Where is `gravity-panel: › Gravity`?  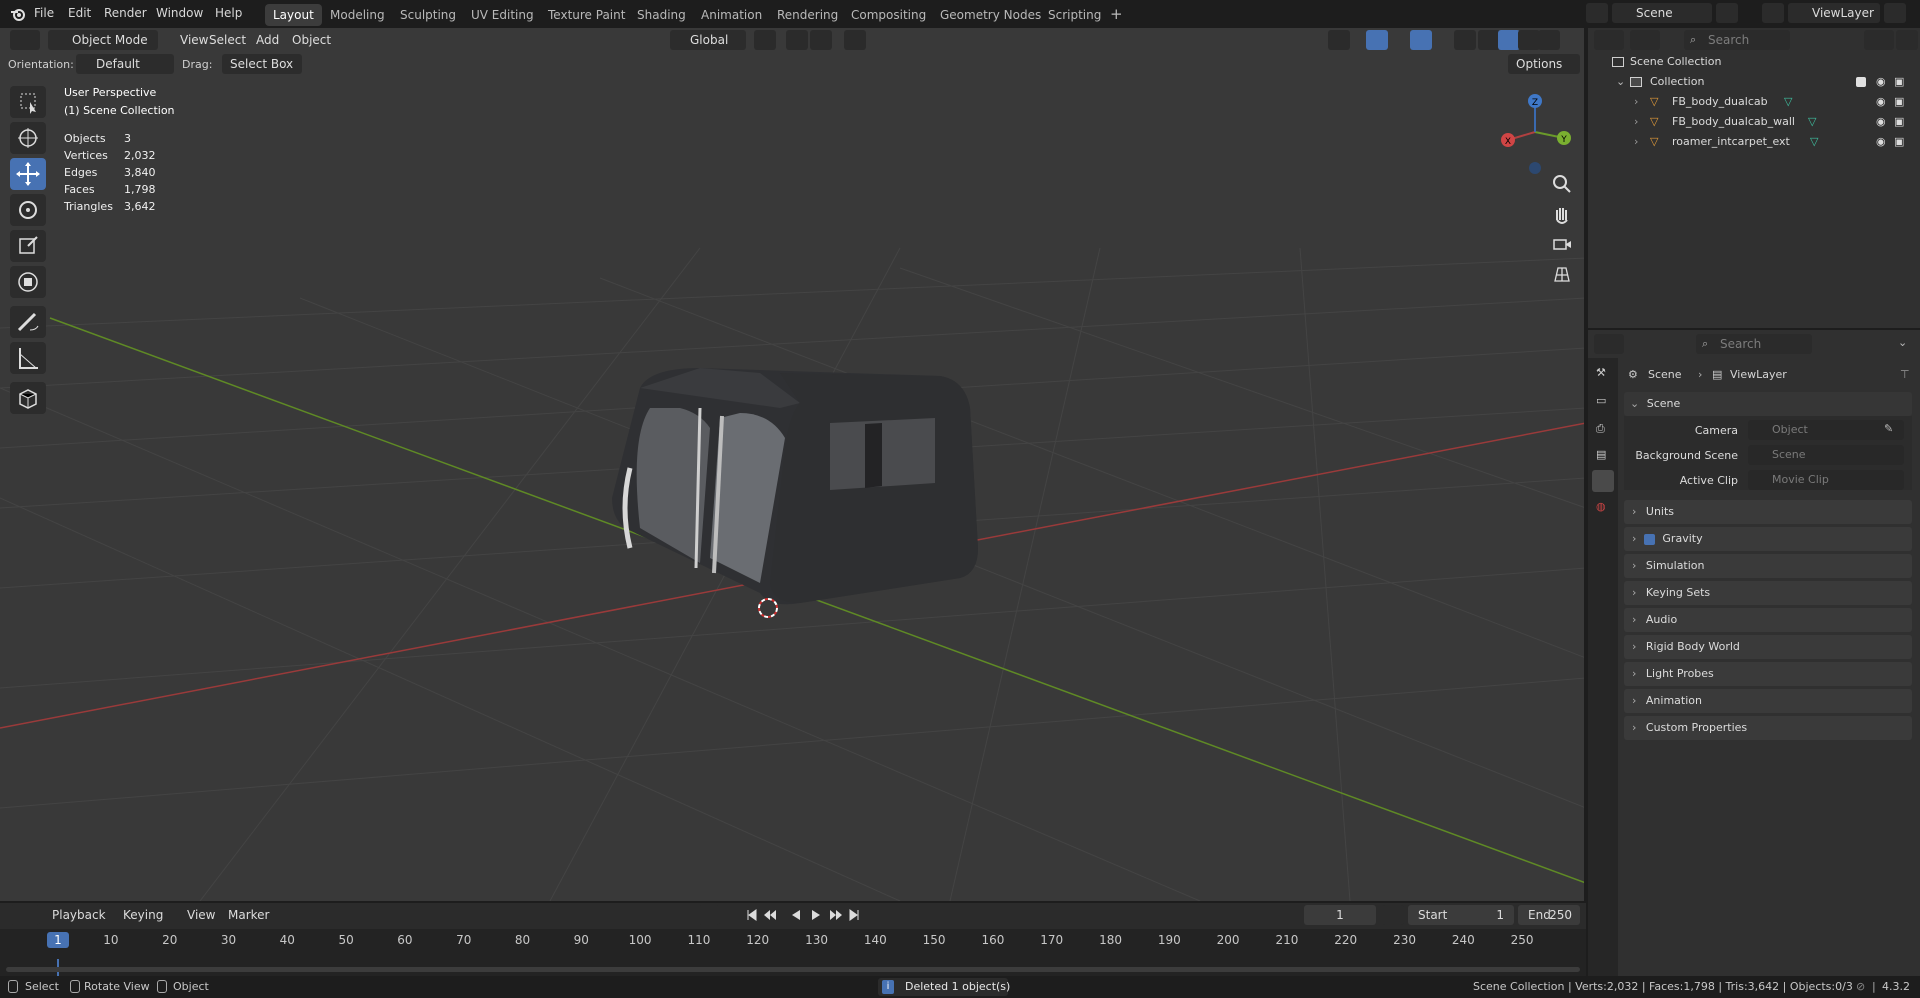 gravity-panel: › Gravity is located at coordinates (1768, 539).